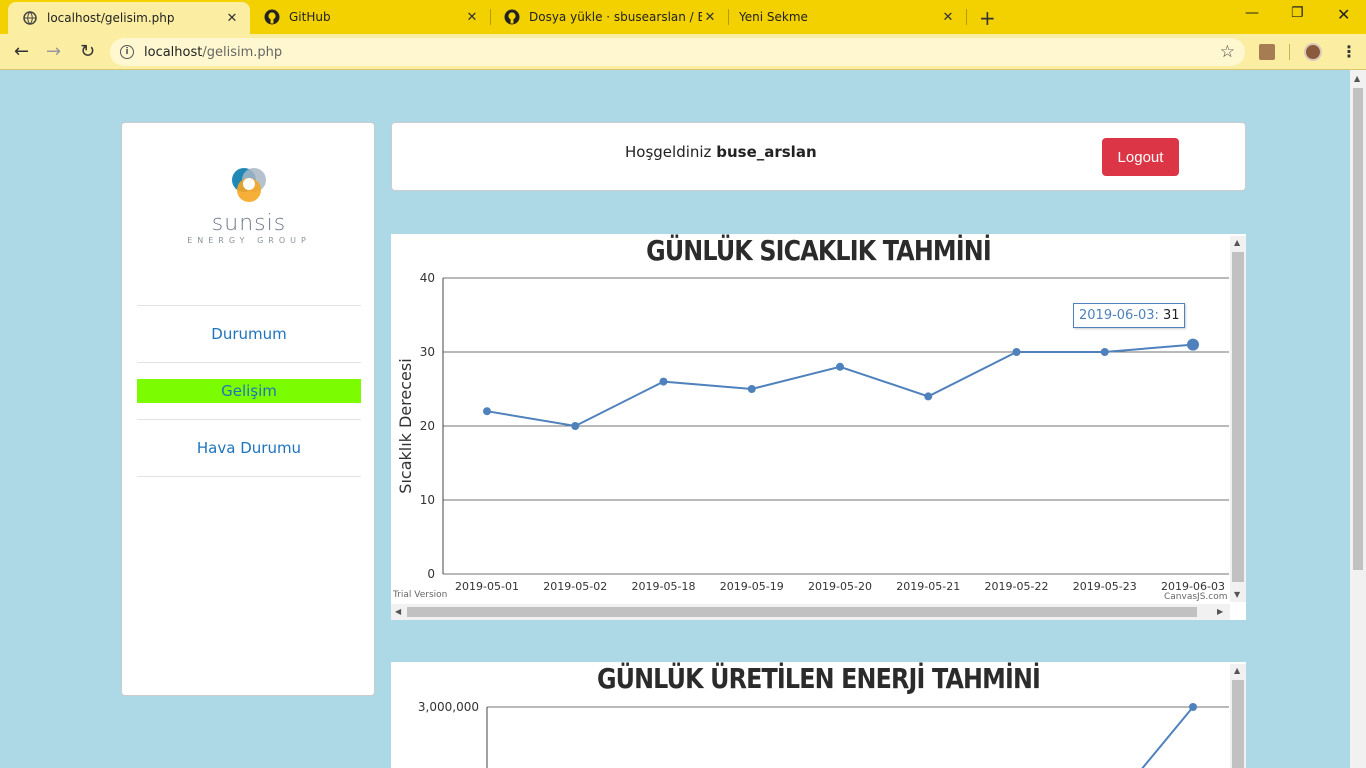  What do you see at coordinates (1289, 52) in the screenshot?
I see `toolbar-separator` at bounding box center [1289, 52].